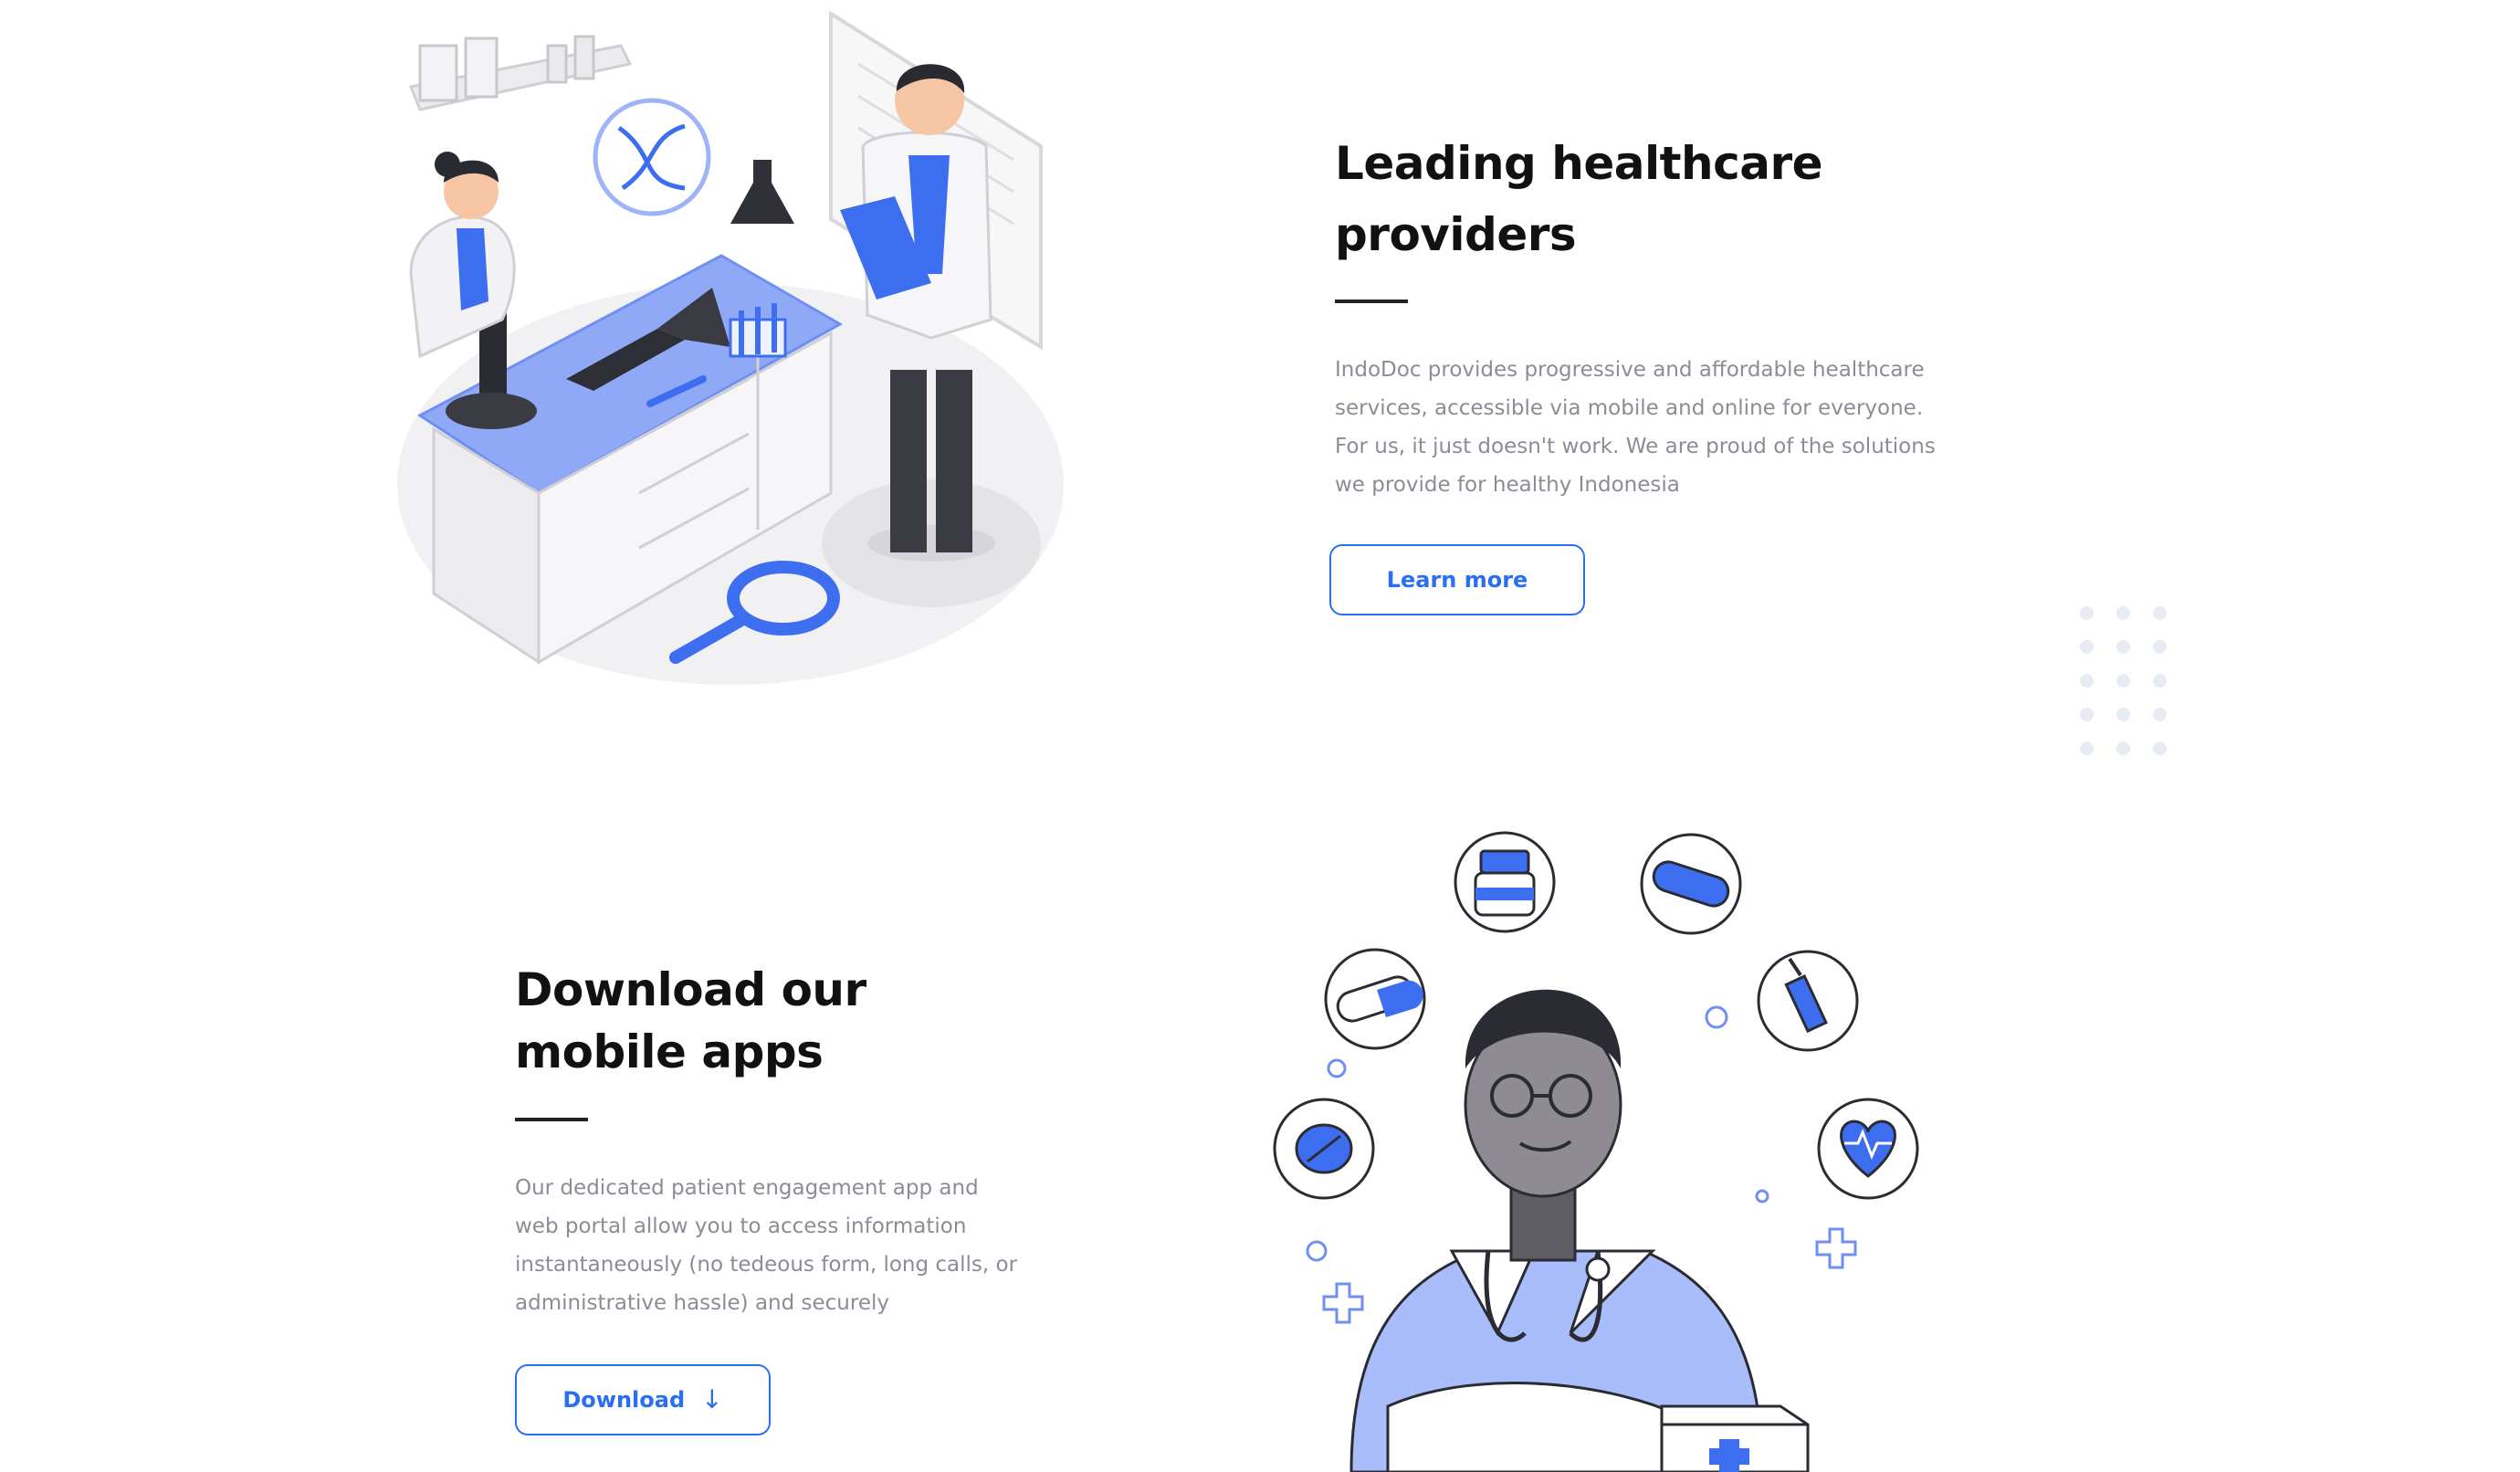 The image size is (2520, 1472). I want to click on apps-heading-line1: Download our, so click(690, 989).